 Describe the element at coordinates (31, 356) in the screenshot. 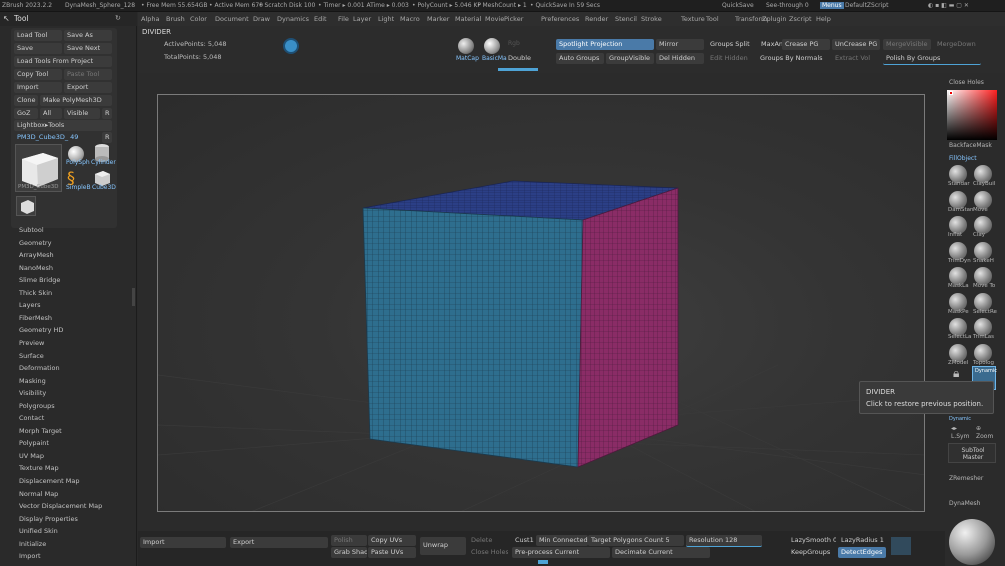

I see `subpalette-surface: Surface` at that location.